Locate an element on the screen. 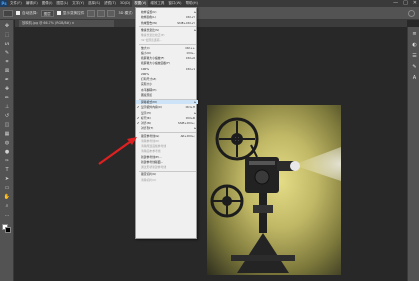 The width and height of the screenshot is (419, 281). tool-preset-icon is located at coordinates (8, 13).